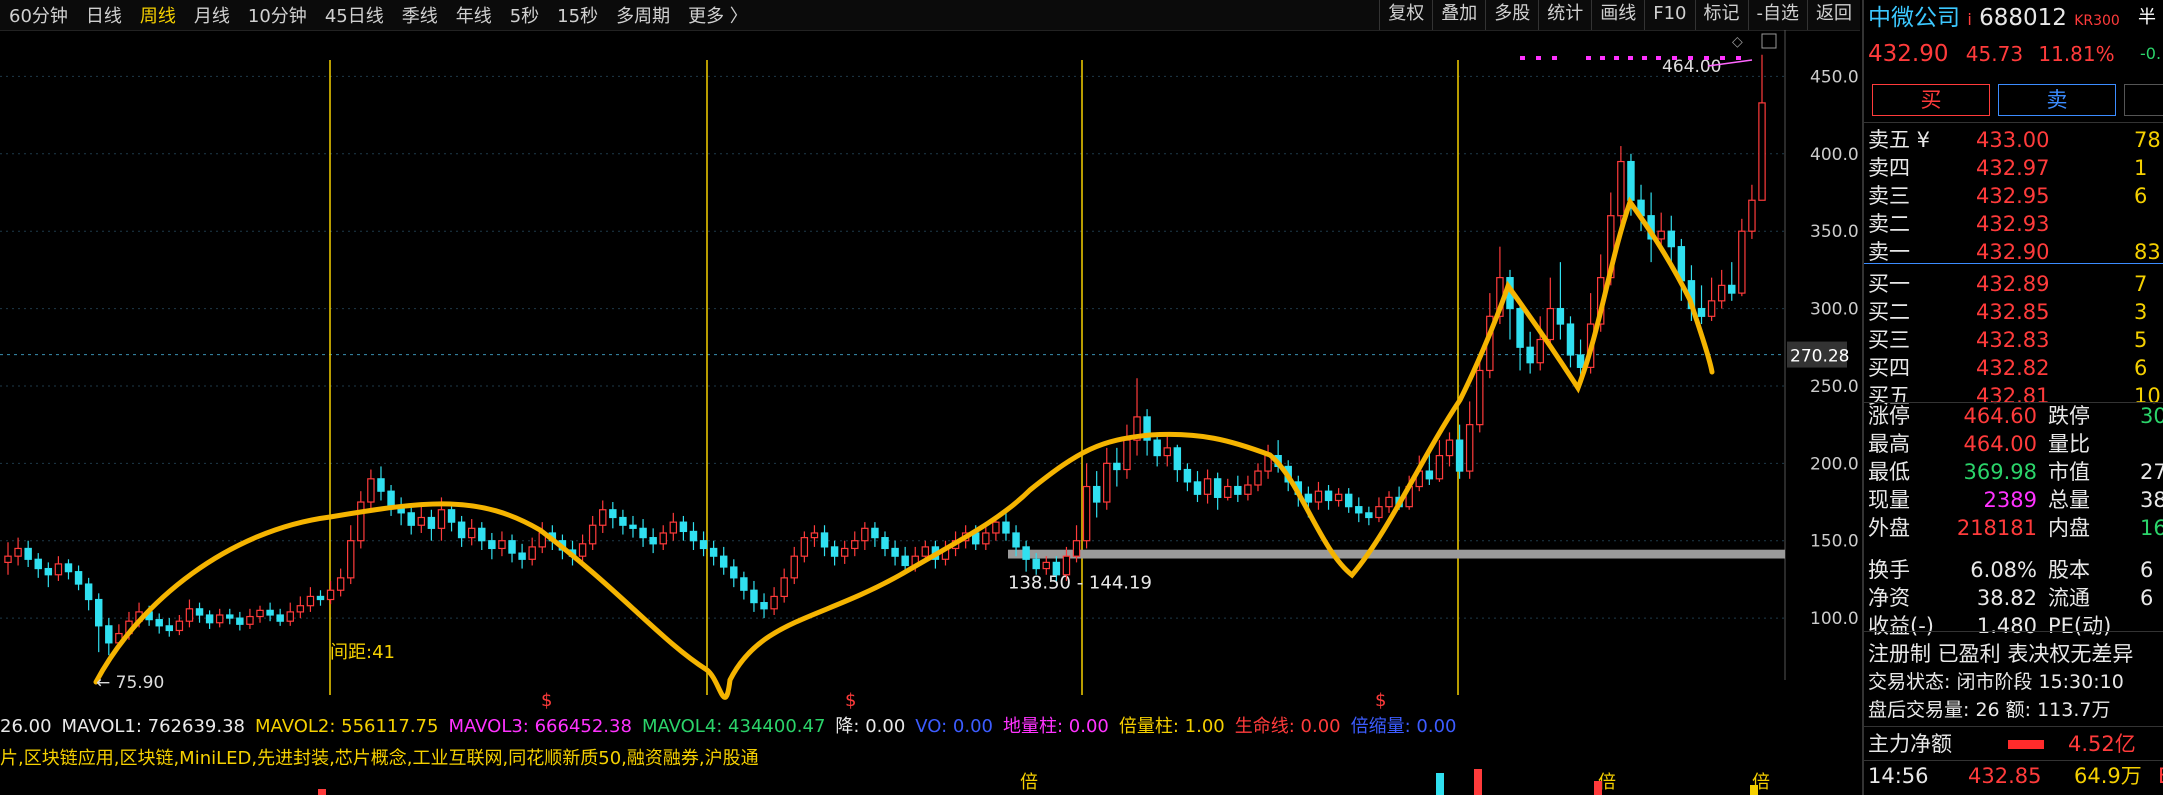 This screenshot has width=2163, height=795. What do you see at coordinates (1833, 15) in the screenshot?
I see `action-button-8: 返回` at bounding box center [1833, 15].